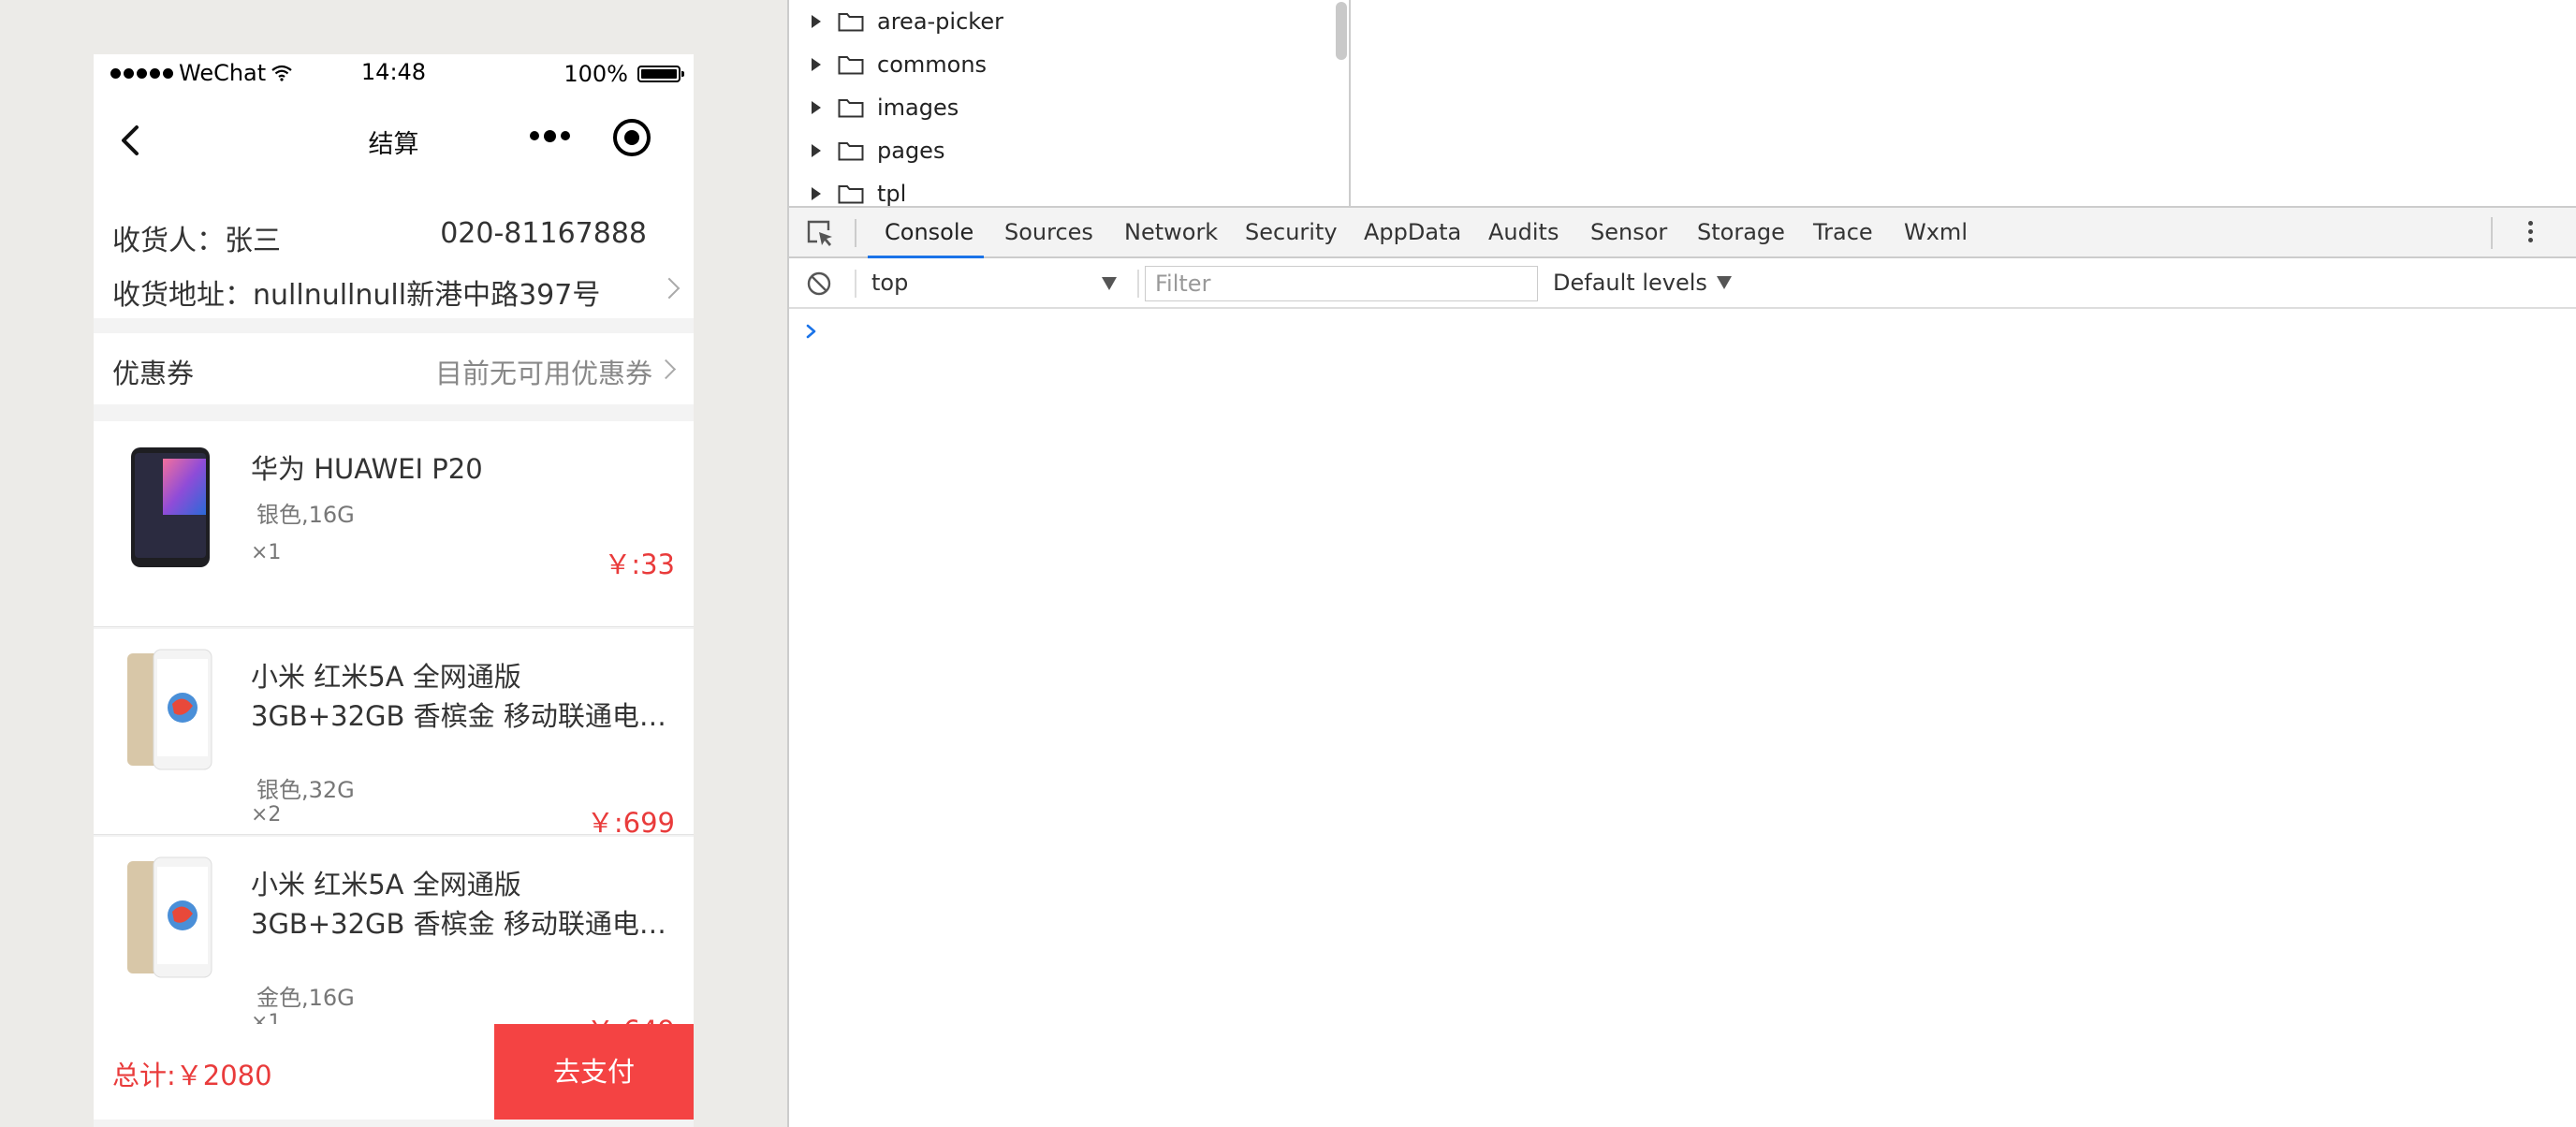 The height and width of the screenshot is (1127, 2576). What do you see at coordinates (932, 64) in the screenshot?
I see `tree-folder-label: commons` at bounding box center [932, 64].